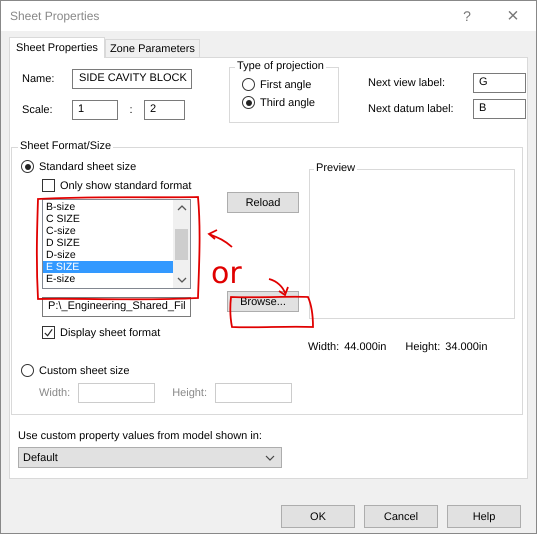 The image size is (537, 534). Describe the element at coordinates (108, 219) in the screenshot. I see `list-item: C SIZE` at that location.